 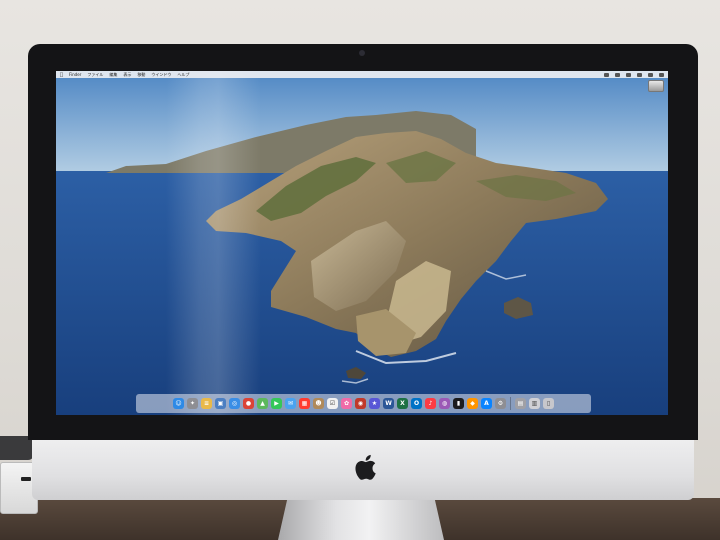 What do you see at coordinates (361, 518) in the screenshot?
I see `imac-stand` at bounding box center [361, 518].